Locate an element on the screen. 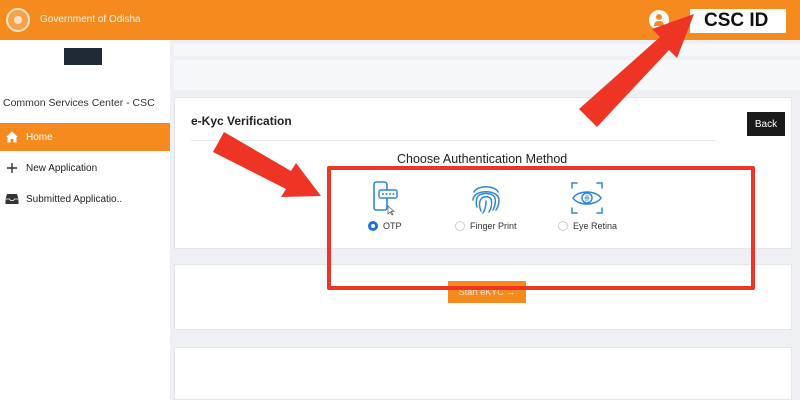 Image resolution: width=800 pixels, height=400 pixels. annotation-arrow-to-csc-id is located at coordinates (636, 70).